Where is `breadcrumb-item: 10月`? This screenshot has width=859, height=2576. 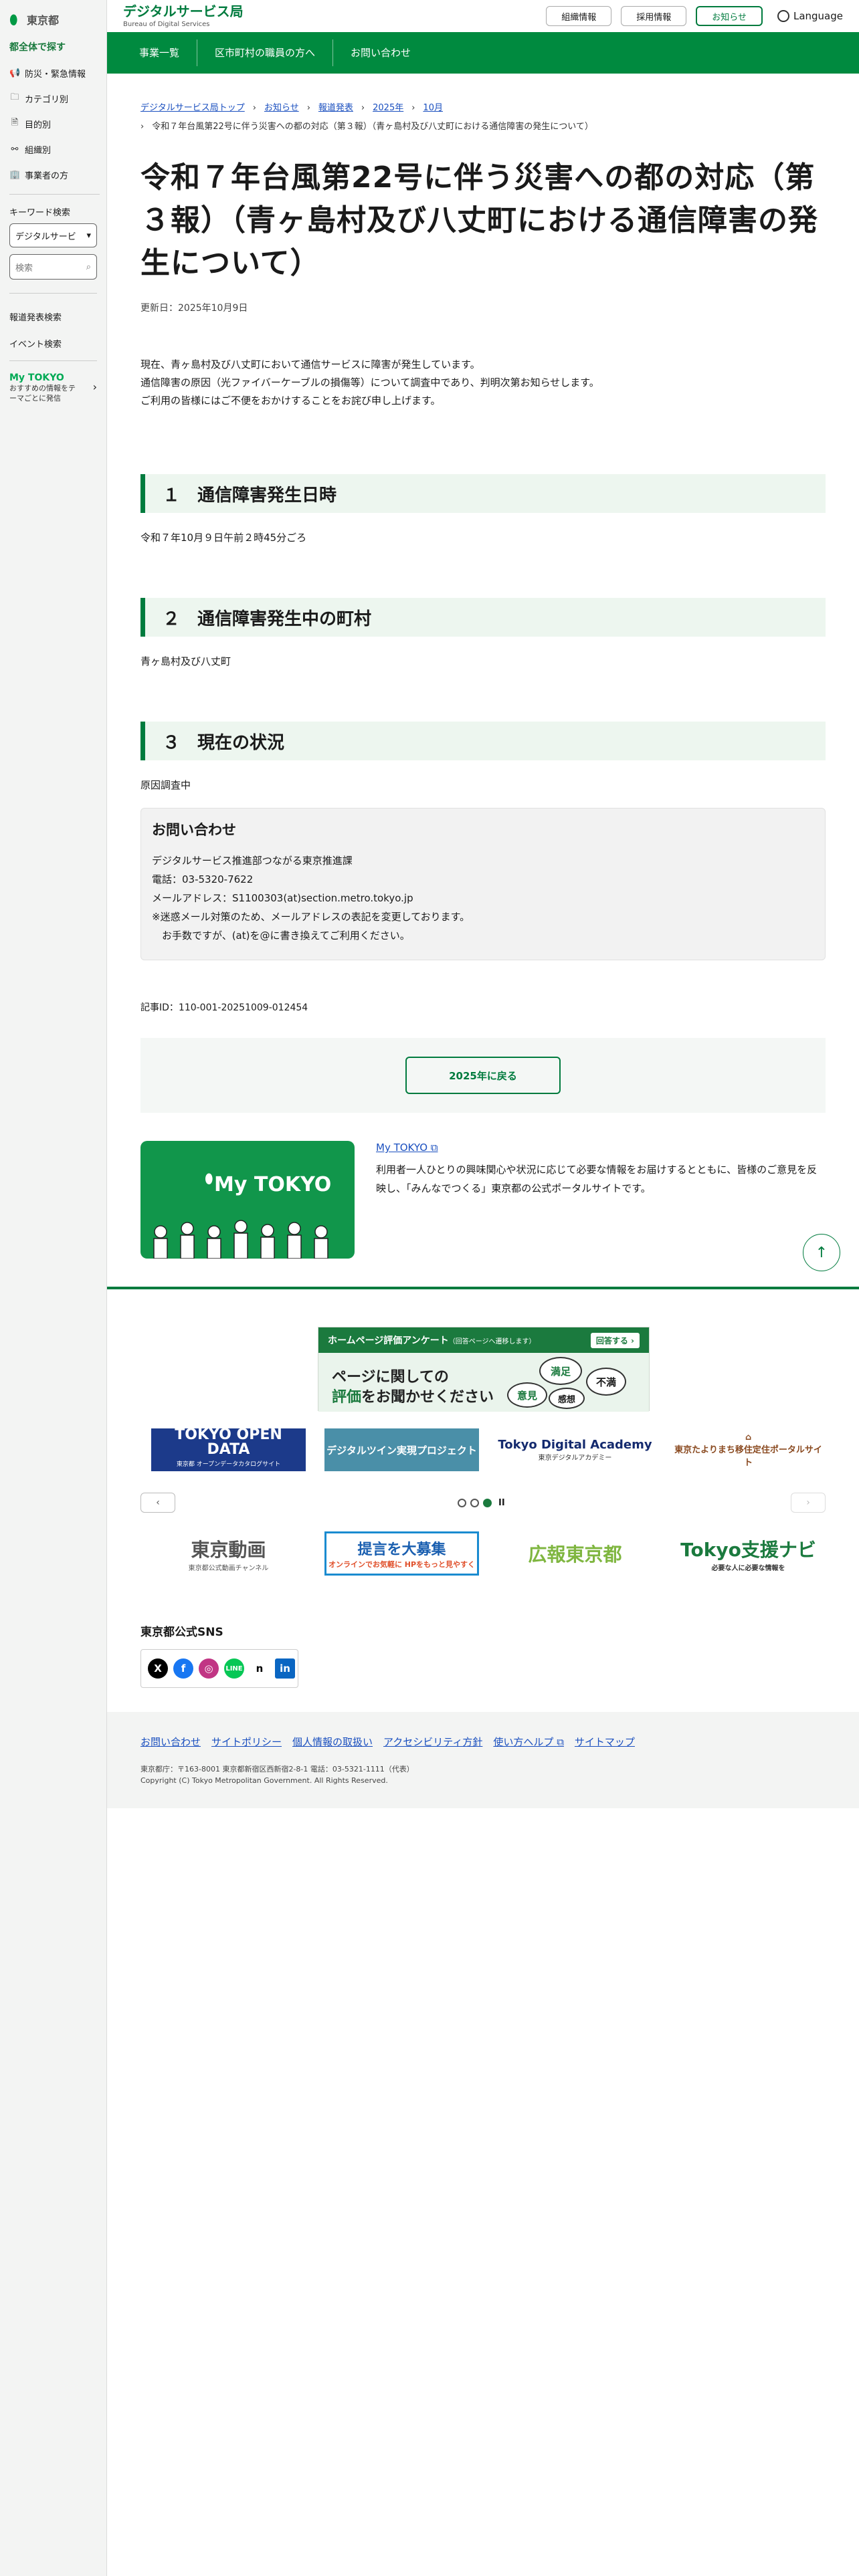 breadcrumb-item: 10月 is located at coordinates (433, 108).